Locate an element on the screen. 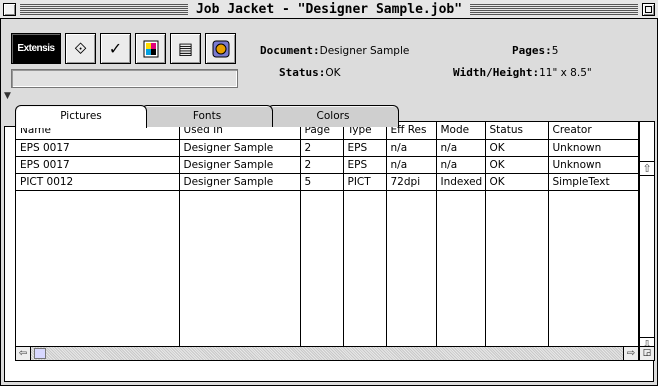 This screenshot has width=658, height=386. zoom-box-icon is located at coordinates (648, 9).